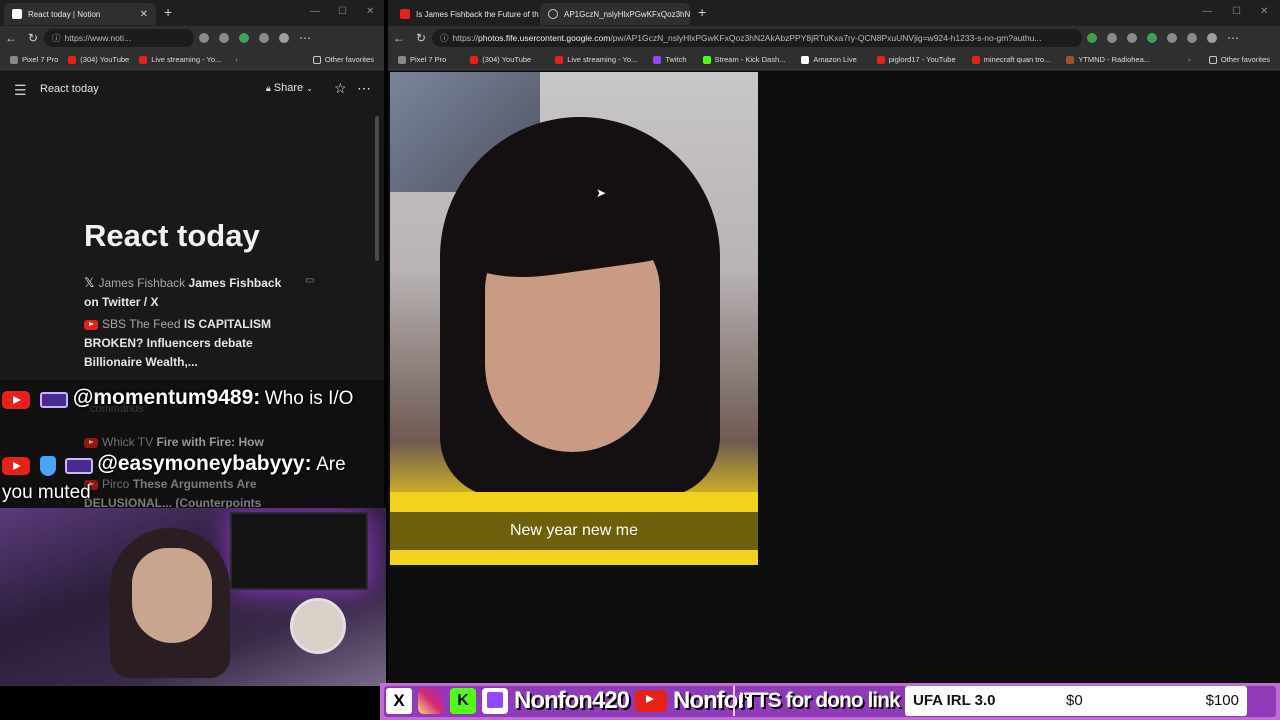 The height and width of the screenshot is (720, 1280). What do you see at coordinates (574, 530) in the screenshot?
I see `image-caption: New year new me` at bounding box center [574, 530].